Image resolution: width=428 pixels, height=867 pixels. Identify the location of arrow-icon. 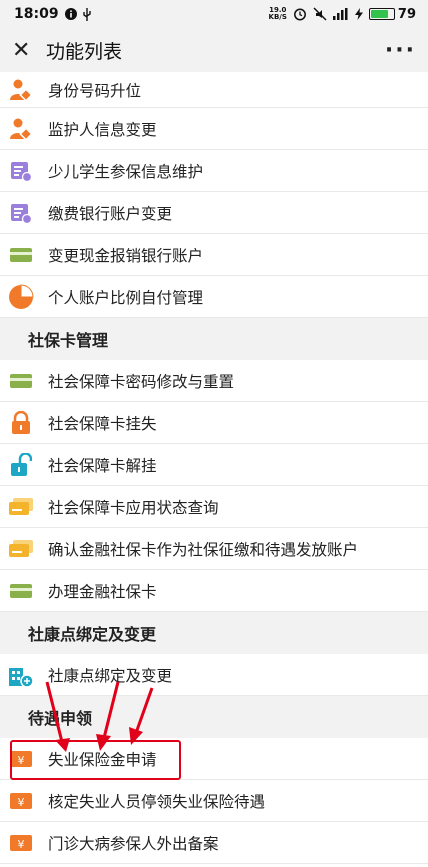
(99, 716).